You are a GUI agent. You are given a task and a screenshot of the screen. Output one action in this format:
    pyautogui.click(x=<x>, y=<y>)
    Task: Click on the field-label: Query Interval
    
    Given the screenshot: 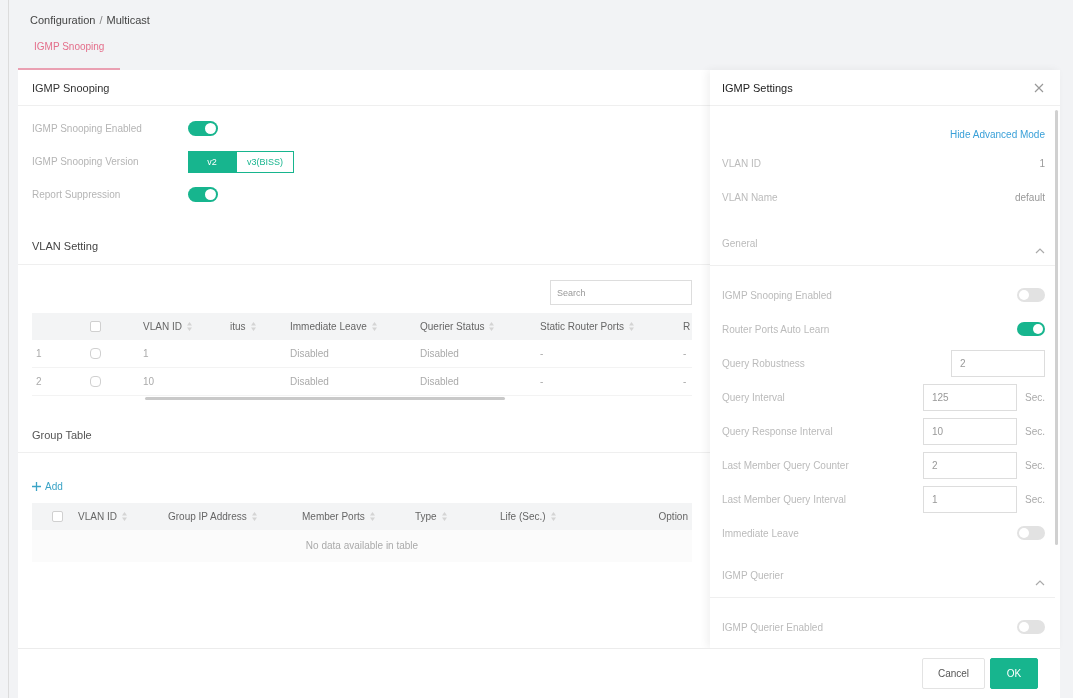 What is the action you would take?
    pyautogui.click(x=754, y=397)
    